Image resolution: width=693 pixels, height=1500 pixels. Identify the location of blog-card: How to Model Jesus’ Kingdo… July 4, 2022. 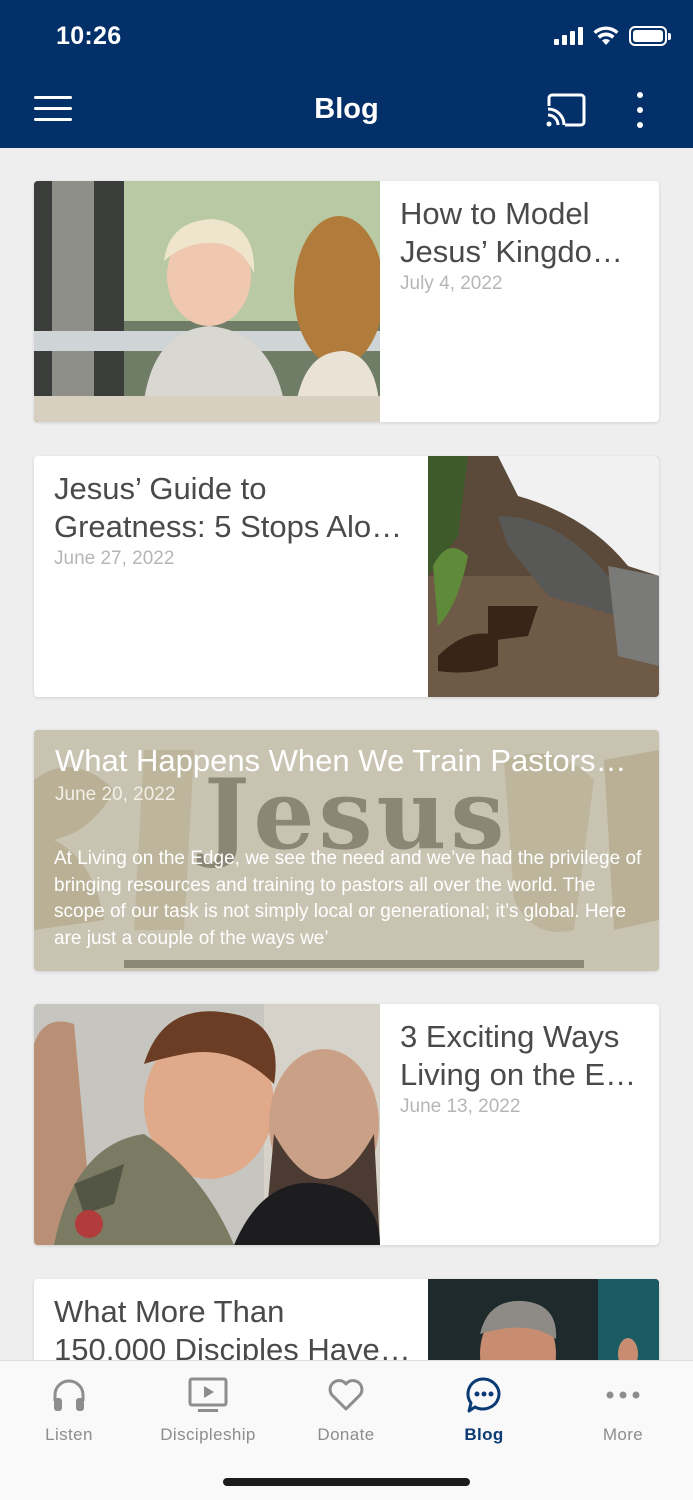
(346, 301).